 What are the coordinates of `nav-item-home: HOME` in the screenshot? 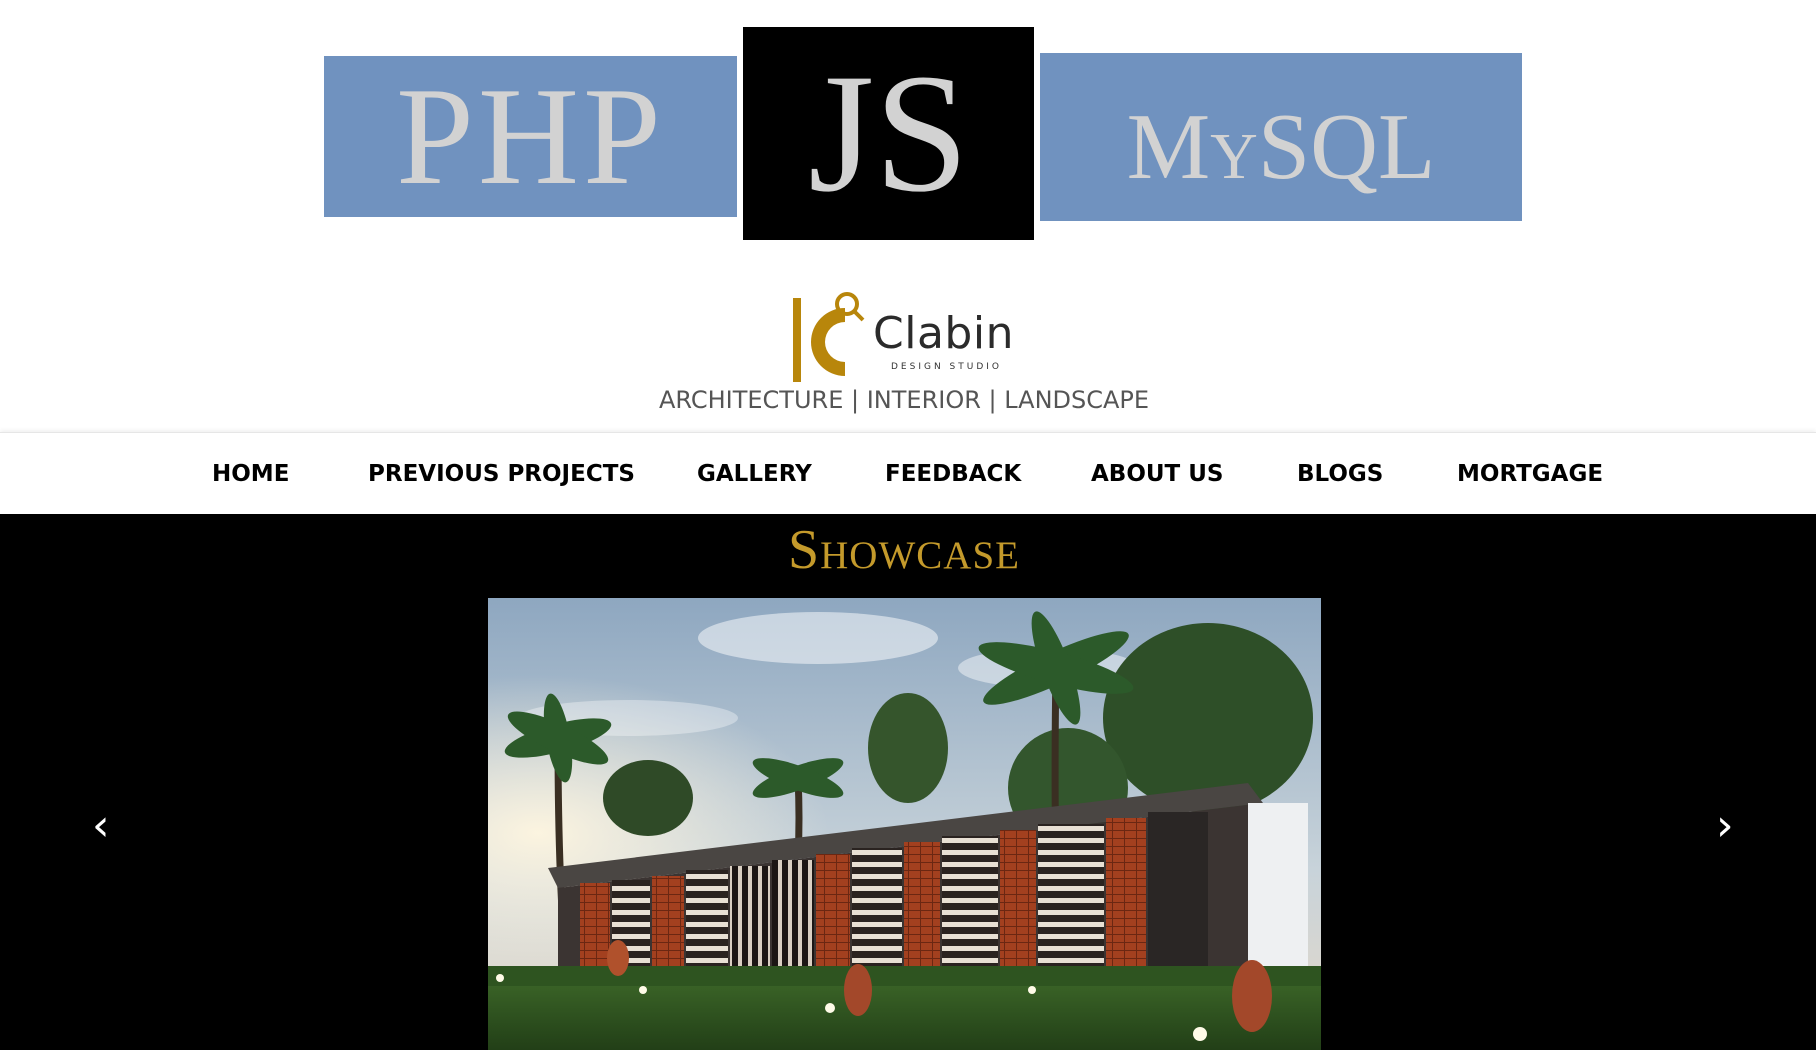 It's located at (250, 474).